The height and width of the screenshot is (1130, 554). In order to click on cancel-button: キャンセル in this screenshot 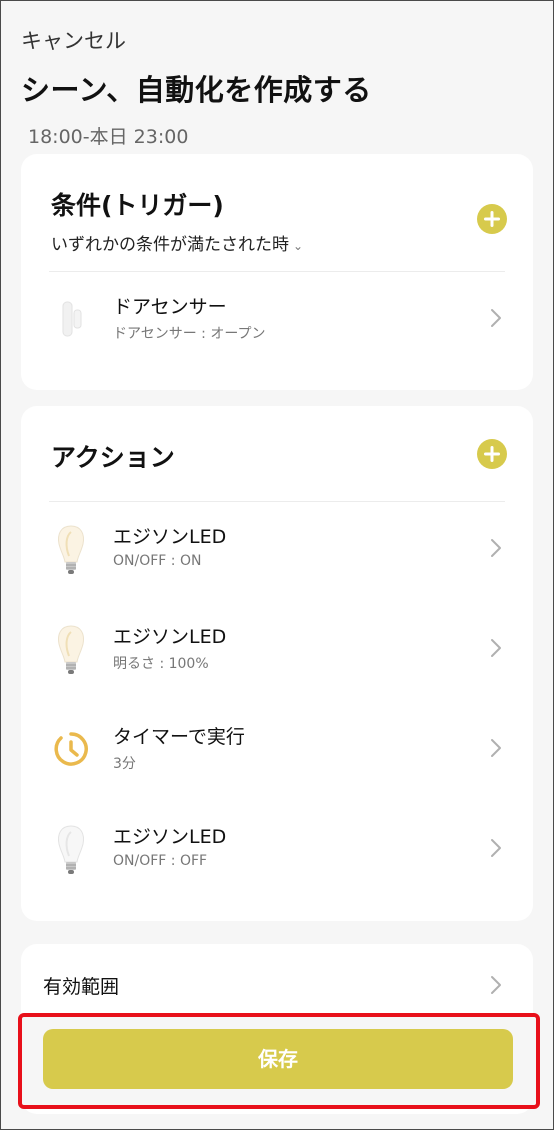, I will do `click(73, 40)`.